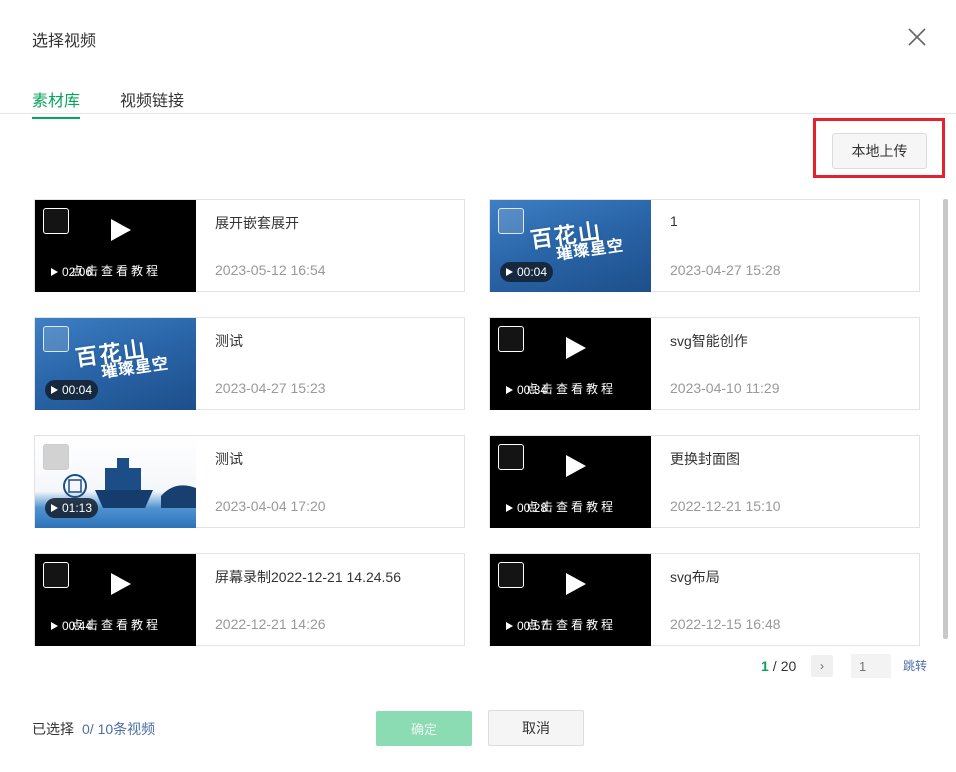  Describe the element at coordinates (945, 419) in the screenshot. I see `scrollbar` at that location.